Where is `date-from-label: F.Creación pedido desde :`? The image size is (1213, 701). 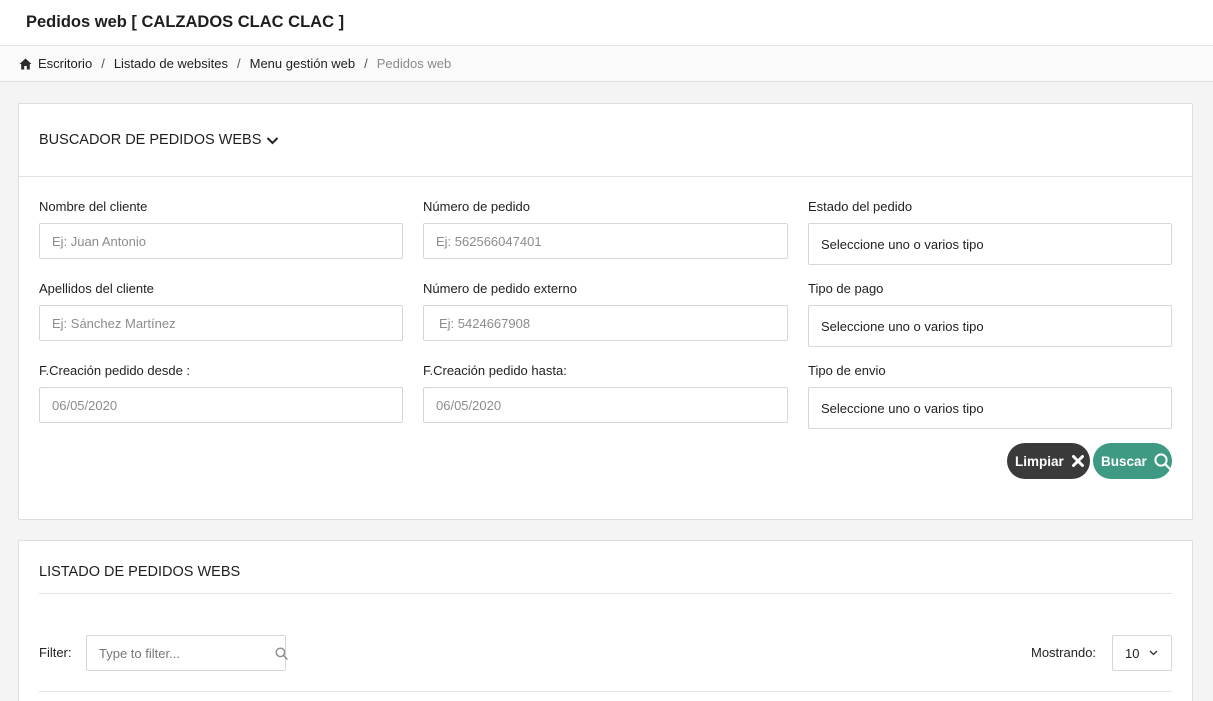
date-from-label: F.Creación pedido desde : is located at coordinates (115, 370).